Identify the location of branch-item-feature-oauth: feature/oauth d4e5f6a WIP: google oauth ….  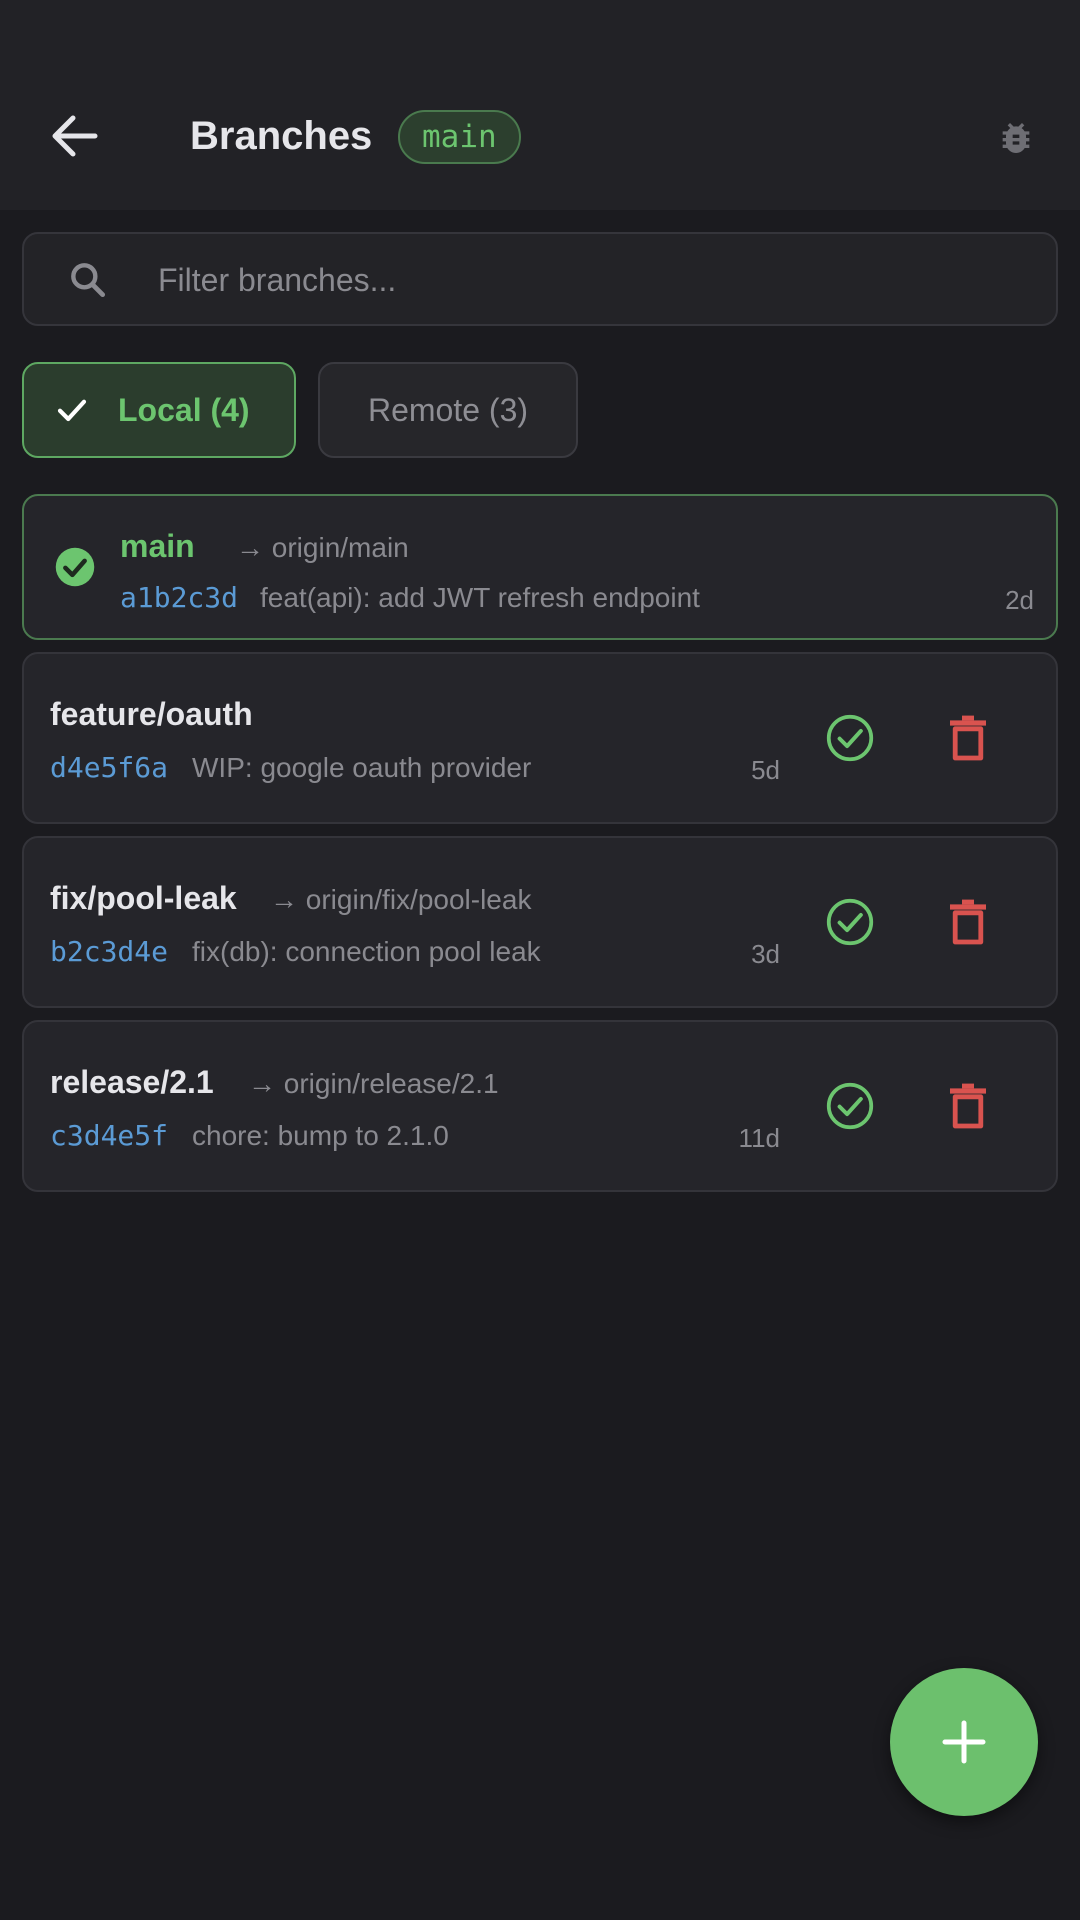
(540, 738).